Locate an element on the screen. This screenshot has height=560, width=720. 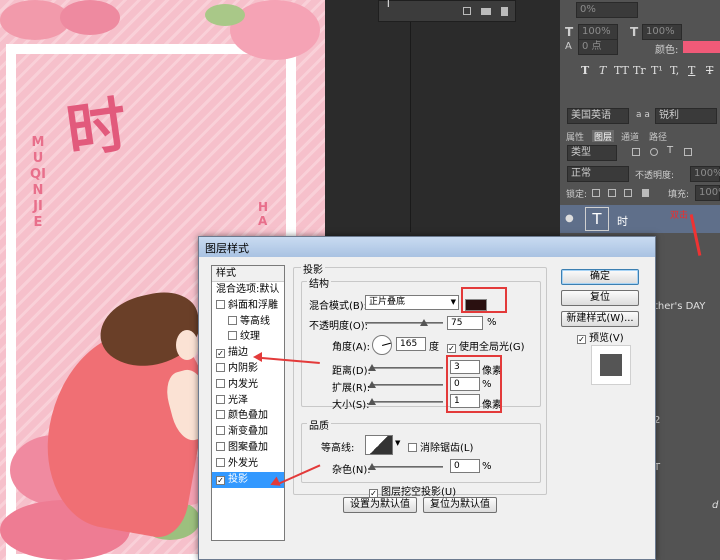
reset-button: 复位 is located at coordinates (600, 298).